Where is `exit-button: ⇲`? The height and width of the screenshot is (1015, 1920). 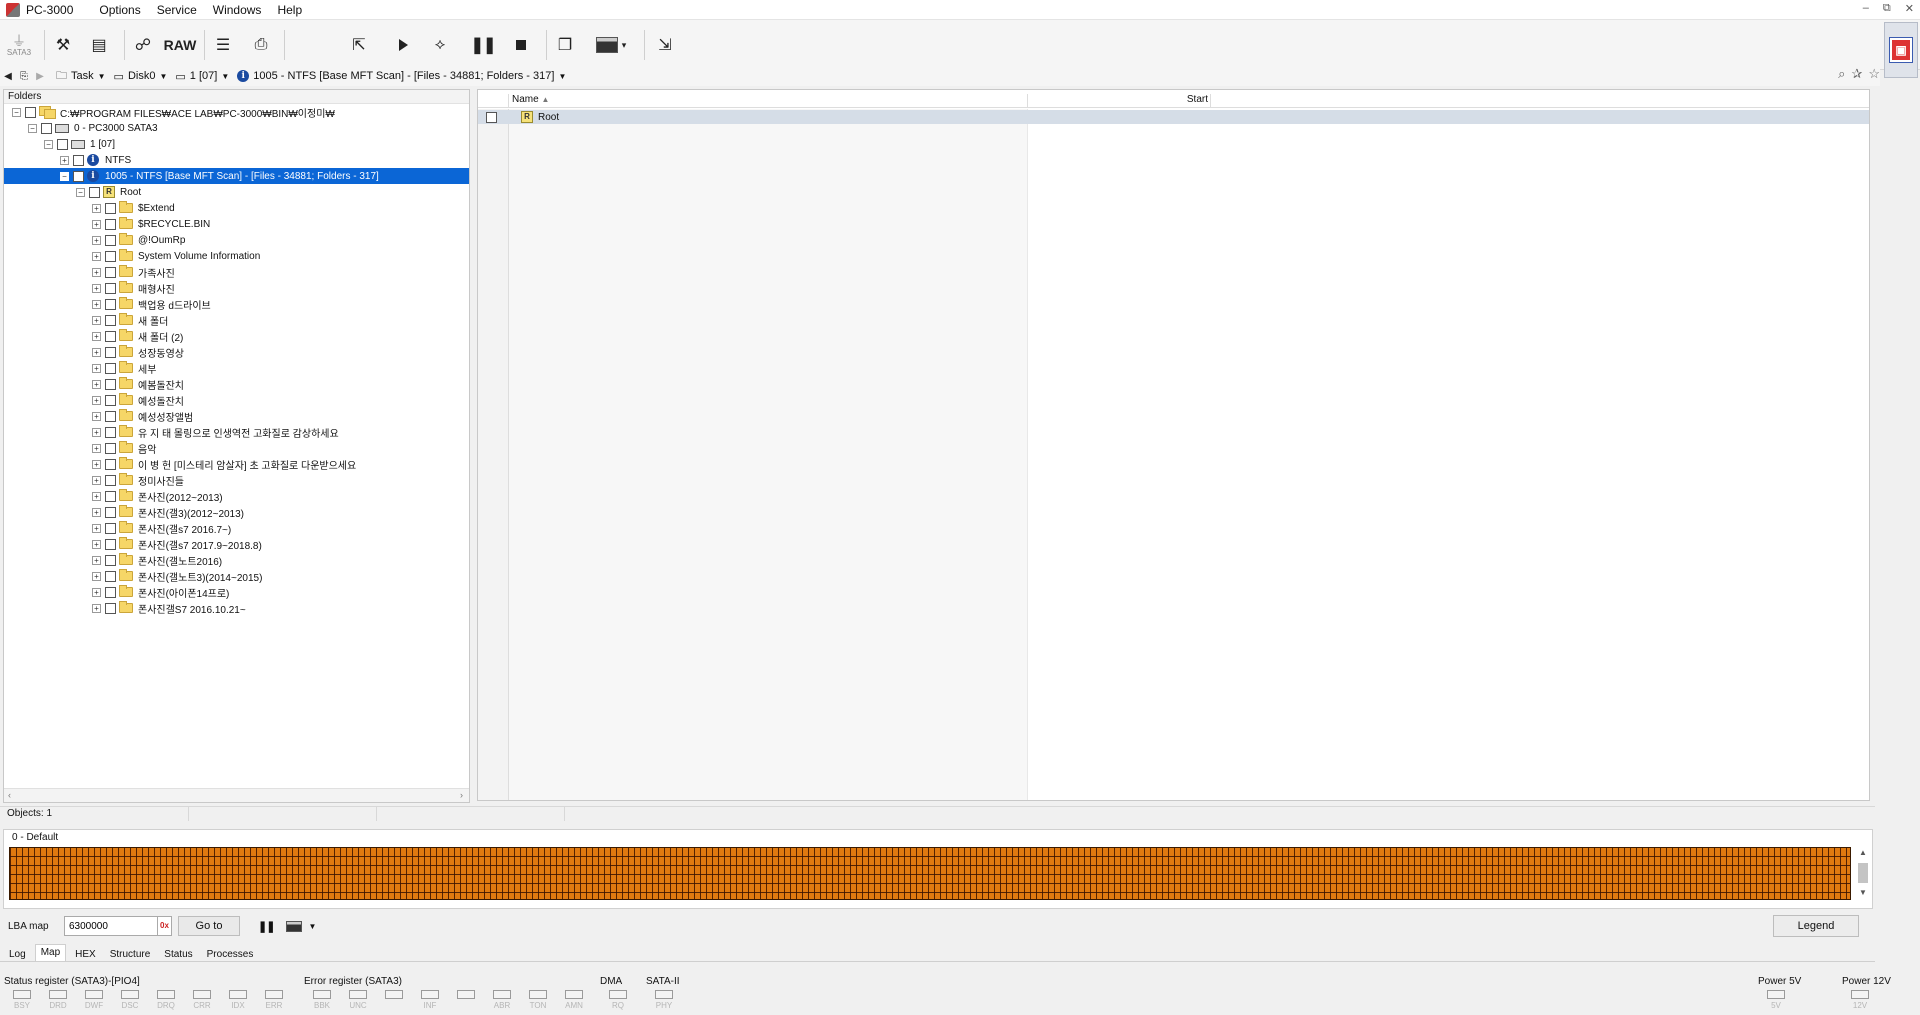
exit-button: ⇲ is located at coordinates (665, 45).